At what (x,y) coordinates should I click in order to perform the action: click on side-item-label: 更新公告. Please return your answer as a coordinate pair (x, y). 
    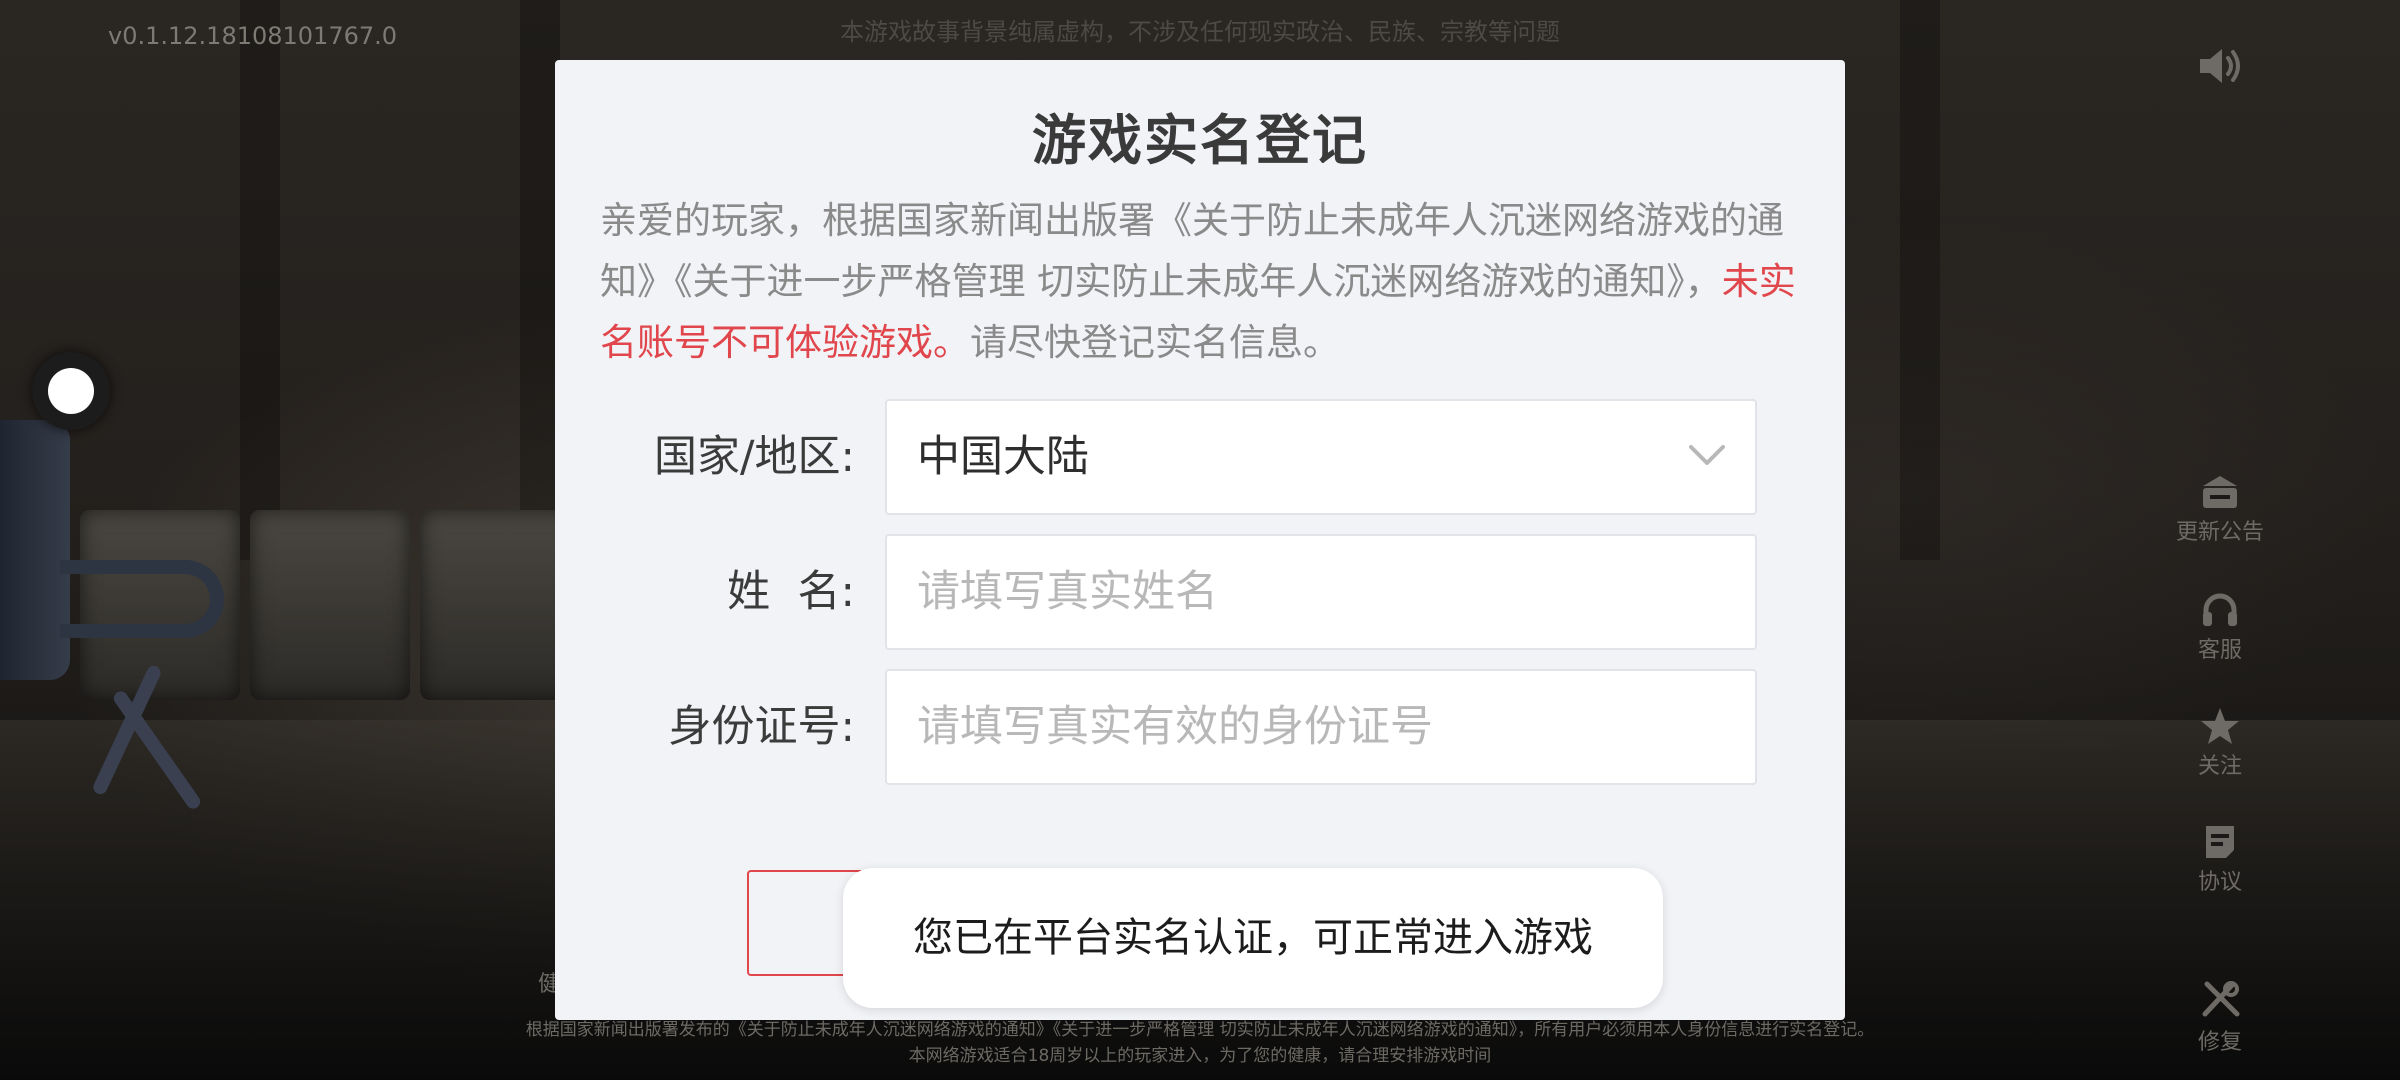
    Looking at the image, I should click on (2219, 532).